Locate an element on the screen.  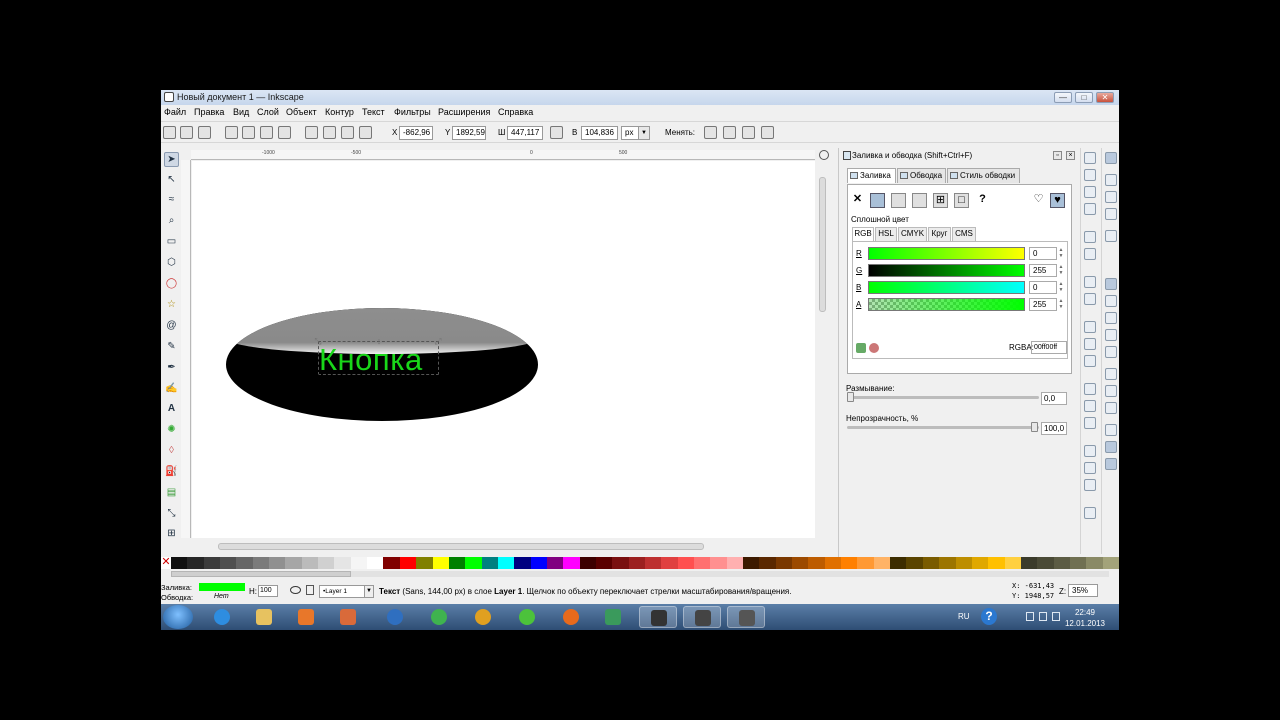
opacity-field: 100,0 is located at coordinates (1054, 428).